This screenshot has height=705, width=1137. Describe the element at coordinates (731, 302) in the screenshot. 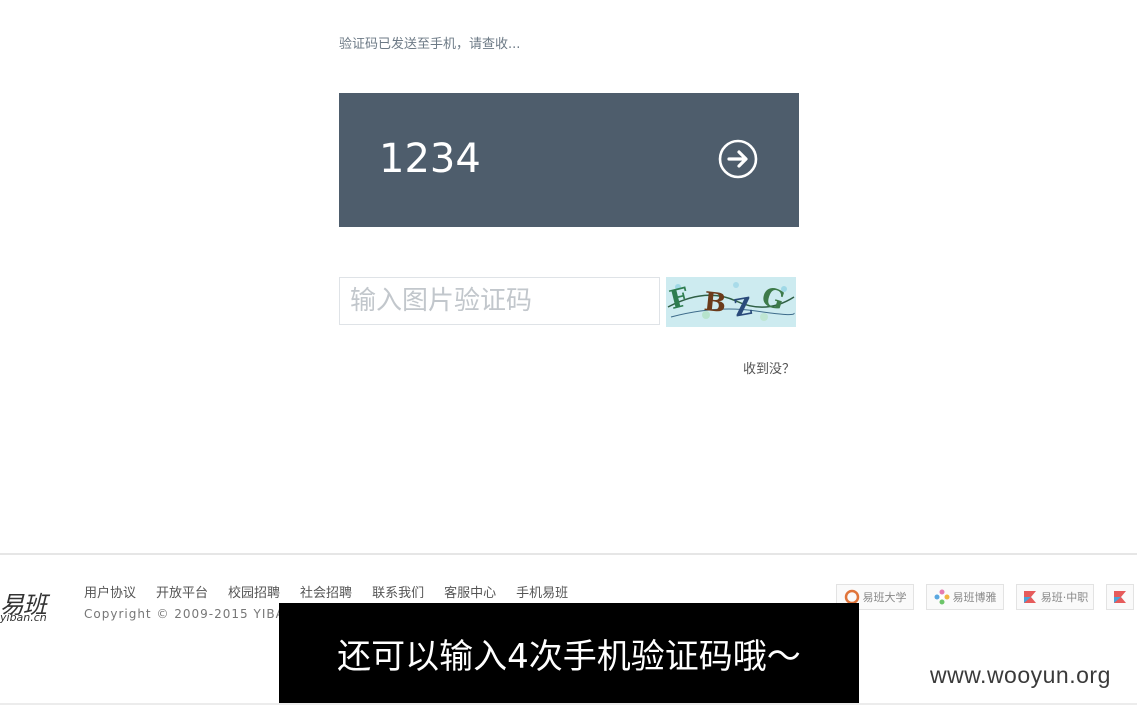

I see `captcha-image: F B Z G` at that location.